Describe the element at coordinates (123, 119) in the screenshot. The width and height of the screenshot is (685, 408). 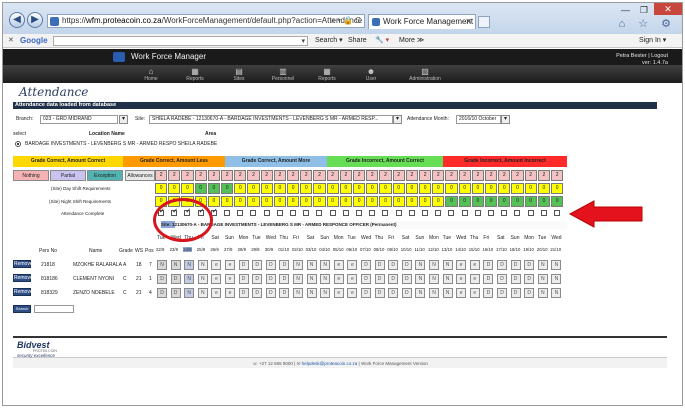
I see `branch-dropdown-icon: ▾` at that location.